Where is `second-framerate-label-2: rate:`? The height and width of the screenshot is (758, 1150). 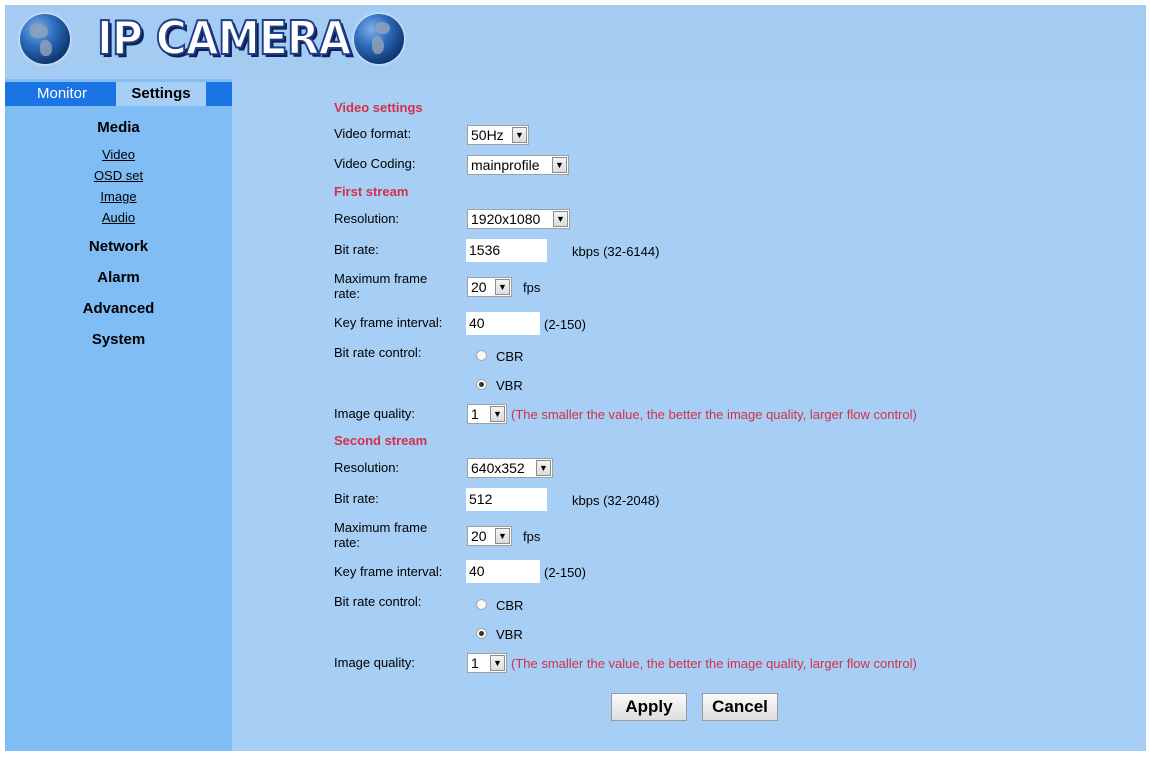
second-framerate-label-2: rate: is located at coordinates (347, 542).